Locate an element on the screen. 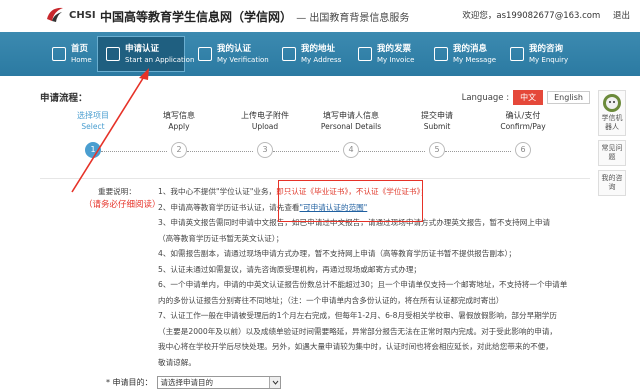  faq-button: 常见问题 is located at coordinates (612, 153).